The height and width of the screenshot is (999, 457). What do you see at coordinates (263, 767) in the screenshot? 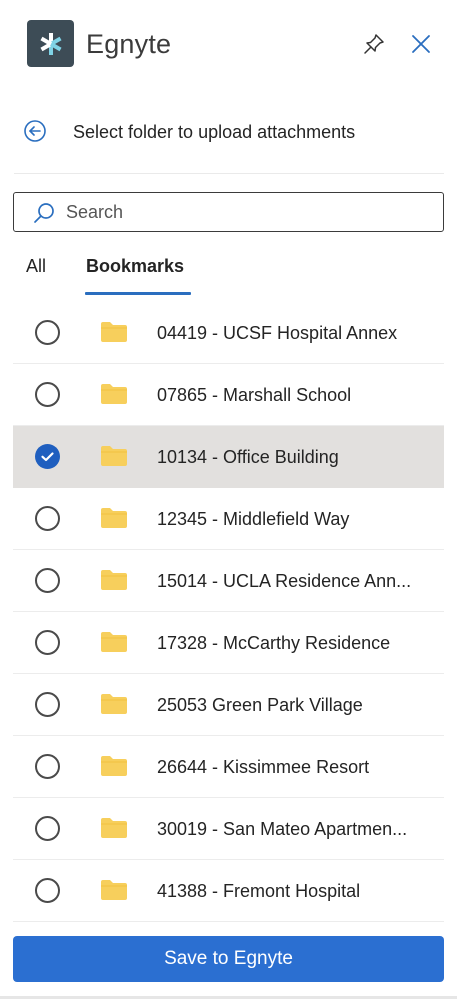
I see `folder-name: 26644 - Kissimmee Resort` at bounding box center [263, 767].